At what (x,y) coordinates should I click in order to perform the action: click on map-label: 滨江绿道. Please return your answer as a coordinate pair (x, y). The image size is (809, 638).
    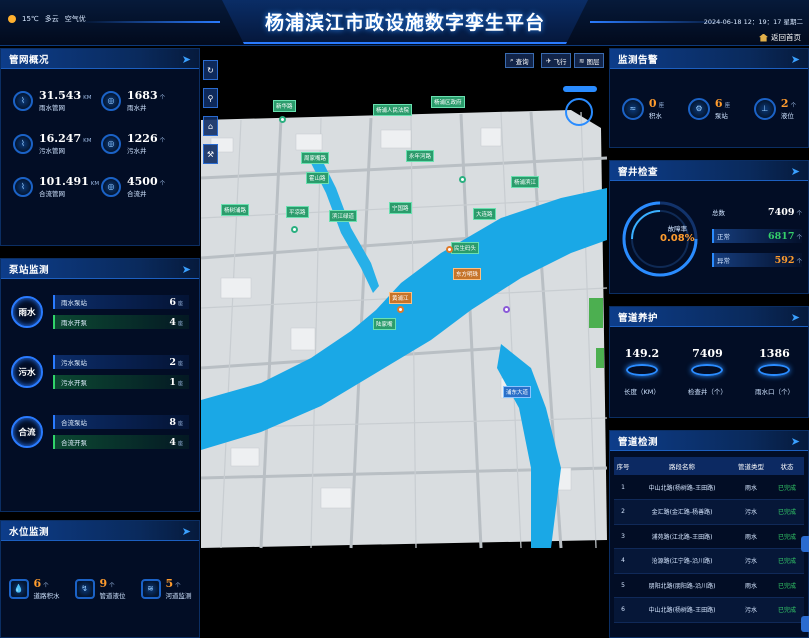
    Looking at the image, I should click on (343, 216).